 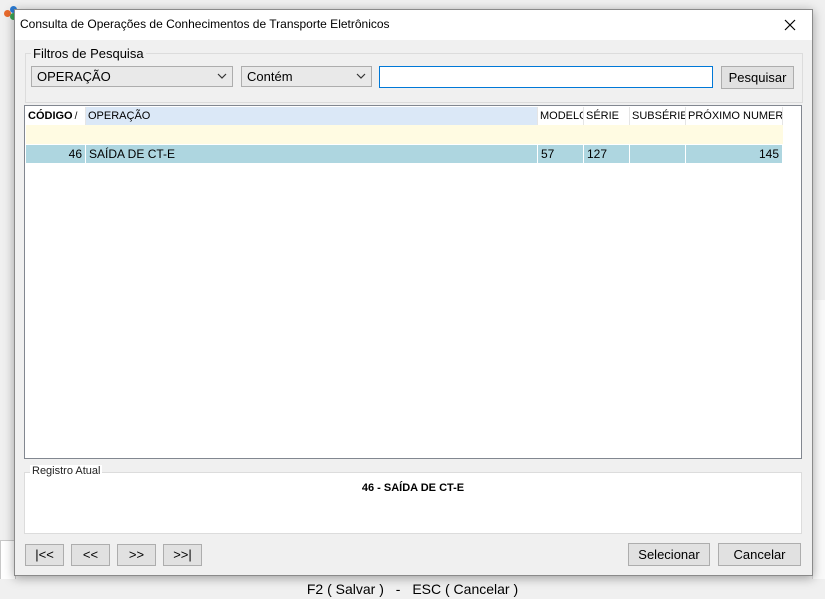 I want to click on close-icon, so click(x=790, y=25).